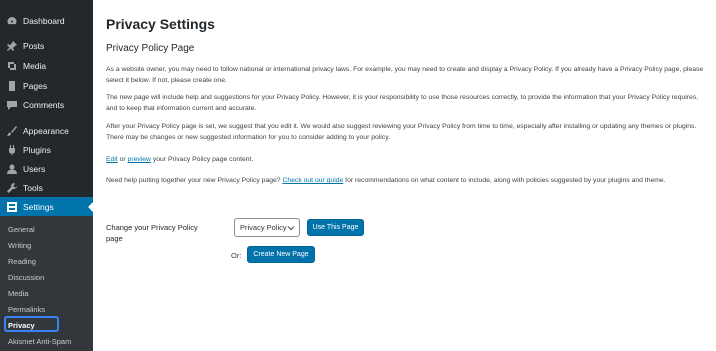 The image size is (716, 351). I want to click on edit-link: Edit, so click(112, 159).